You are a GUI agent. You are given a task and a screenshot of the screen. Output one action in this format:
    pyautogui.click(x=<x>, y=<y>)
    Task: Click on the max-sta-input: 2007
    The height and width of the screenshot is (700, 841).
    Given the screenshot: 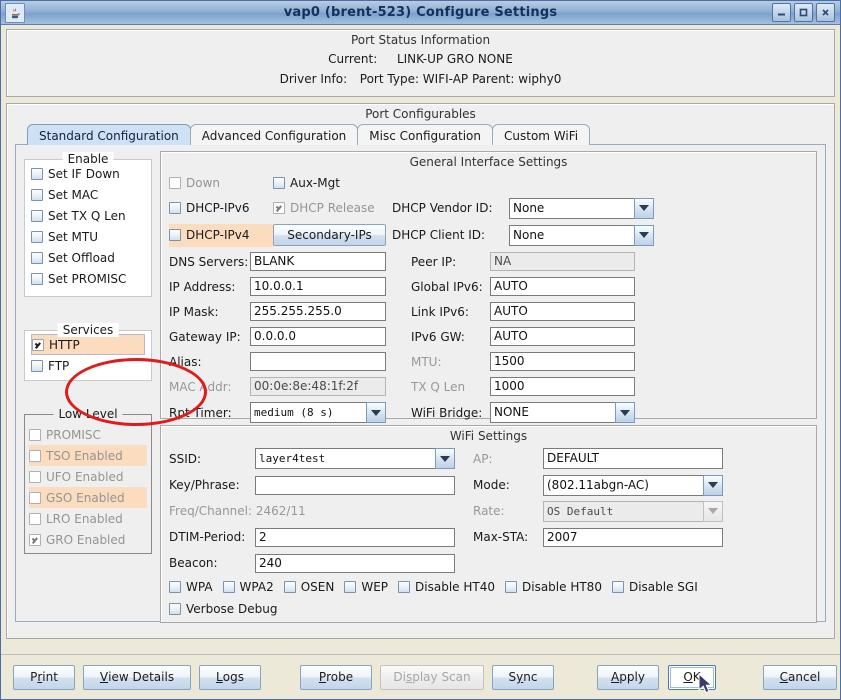 What is the action you would take?
    pyautogui.click(x=633, y=537)
    